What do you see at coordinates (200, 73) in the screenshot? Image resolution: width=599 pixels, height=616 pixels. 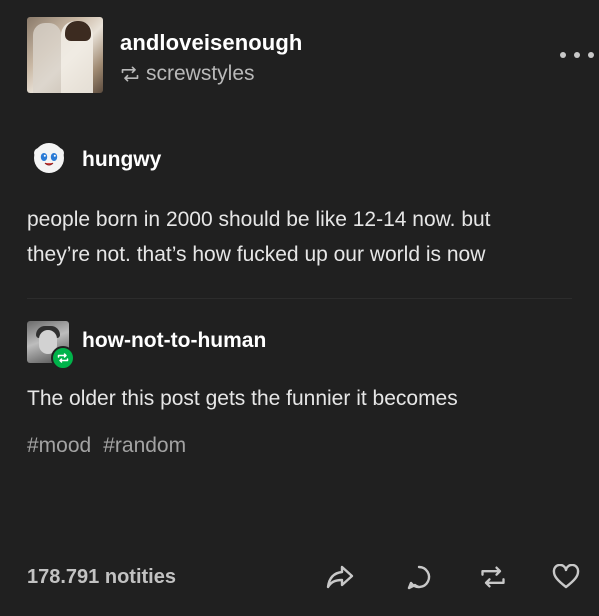 I see `reblogged-from-name: screwstyles` at bounding box center [200, 73].